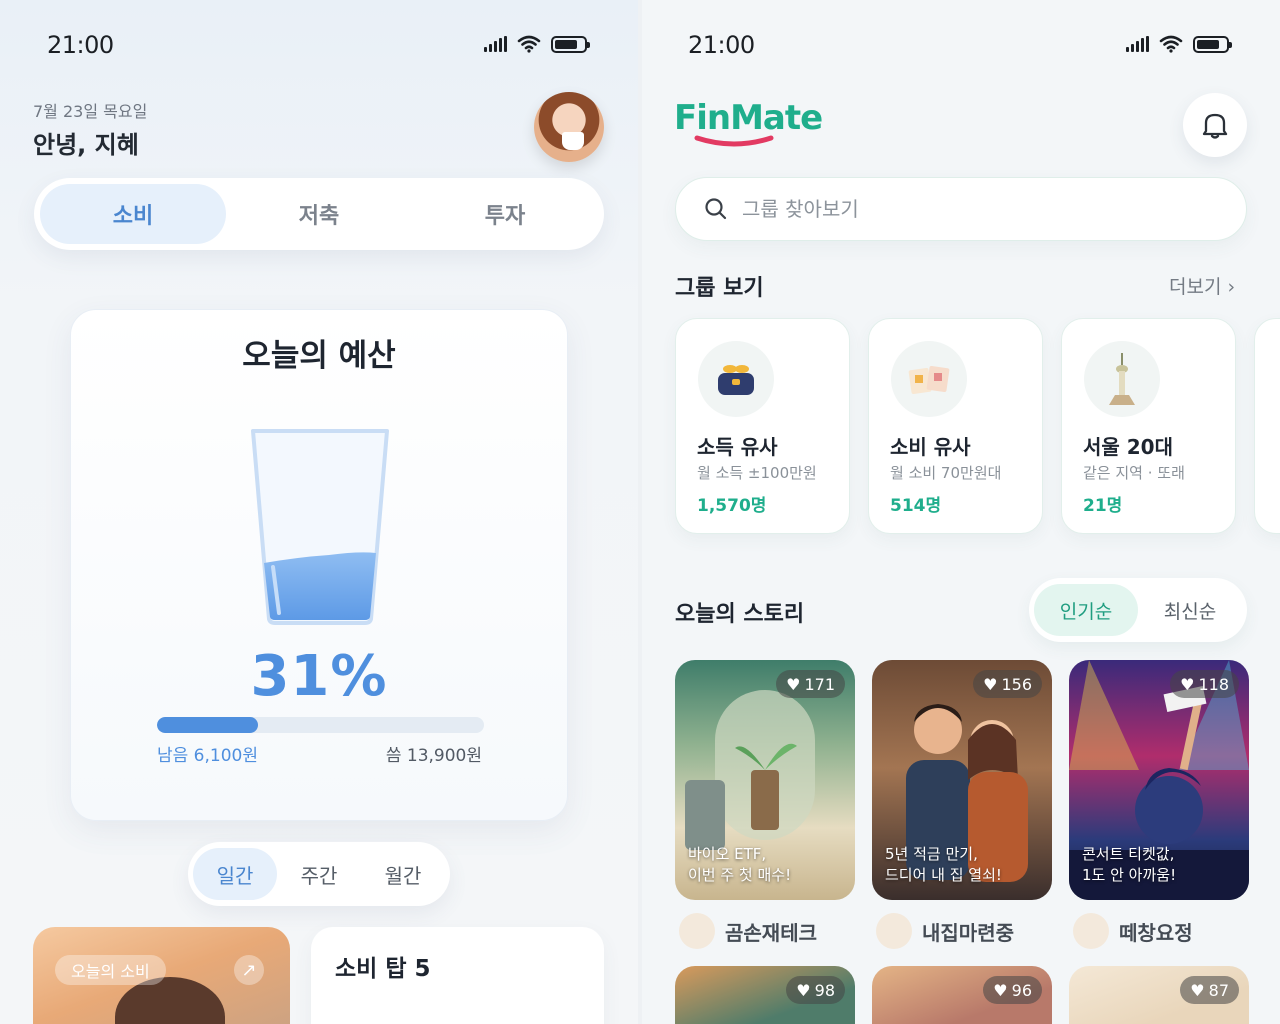 This screenshot has height=1024, width=1280. I want to click on group-card: 소득 유사 월 소득 ±100만원 1,570명, so click(762, 426).